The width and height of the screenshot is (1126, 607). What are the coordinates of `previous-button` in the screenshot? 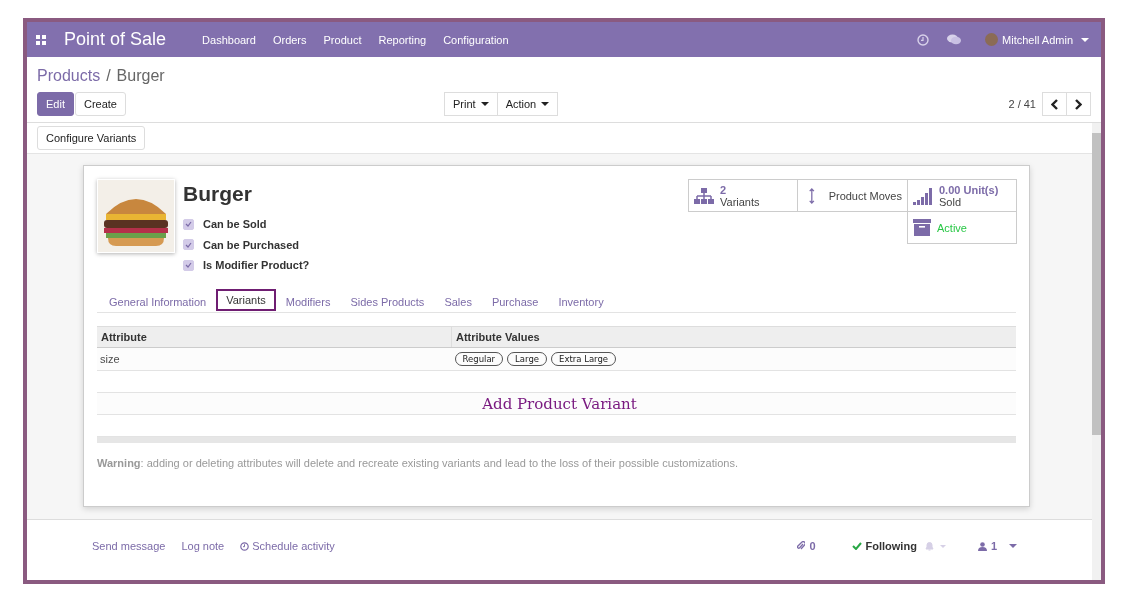 It's located at (1054, 104).